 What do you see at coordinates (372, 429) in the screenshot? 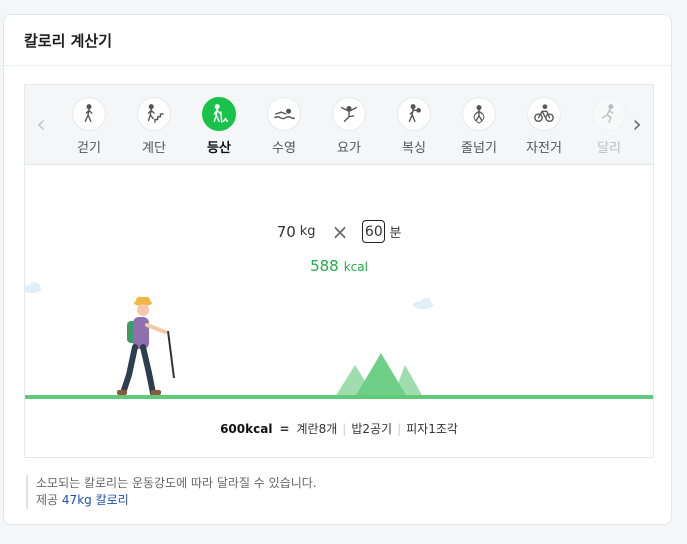
I see `equiv-item: 밥2공기` at bounding box center [372, 429].